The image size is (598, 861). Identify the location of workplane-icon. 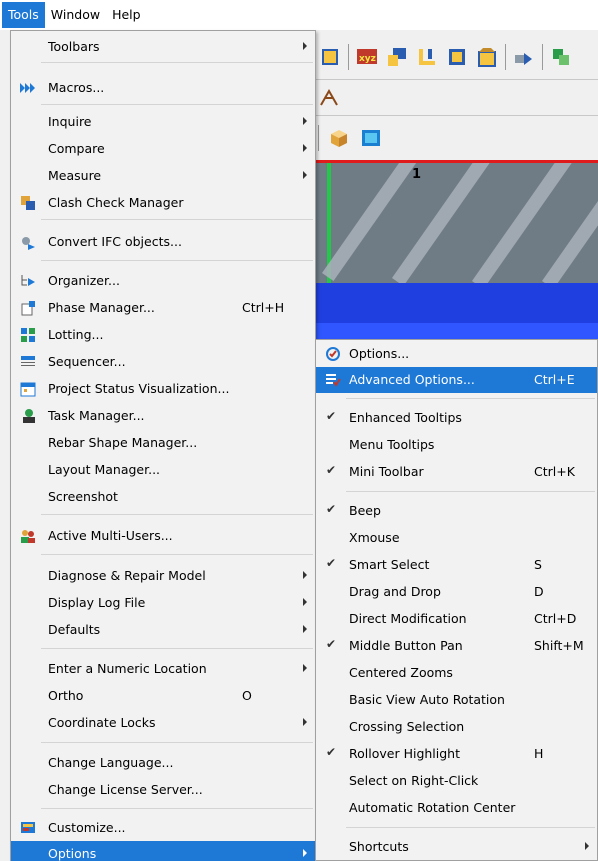
(397, 57).